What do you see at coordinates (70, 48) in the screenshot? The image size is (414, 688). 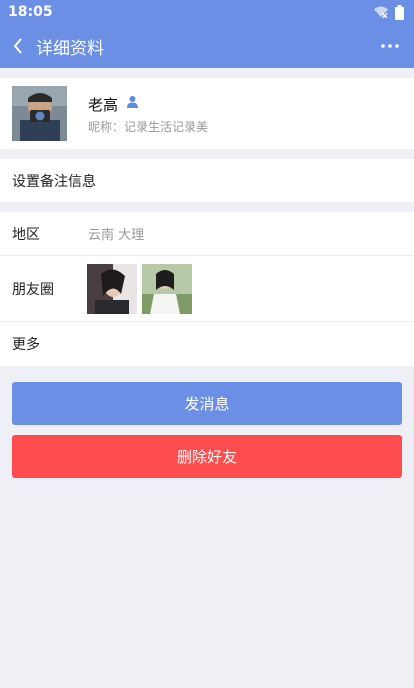 I see `page-title: 详细资料` at bounding box center [70, 48].